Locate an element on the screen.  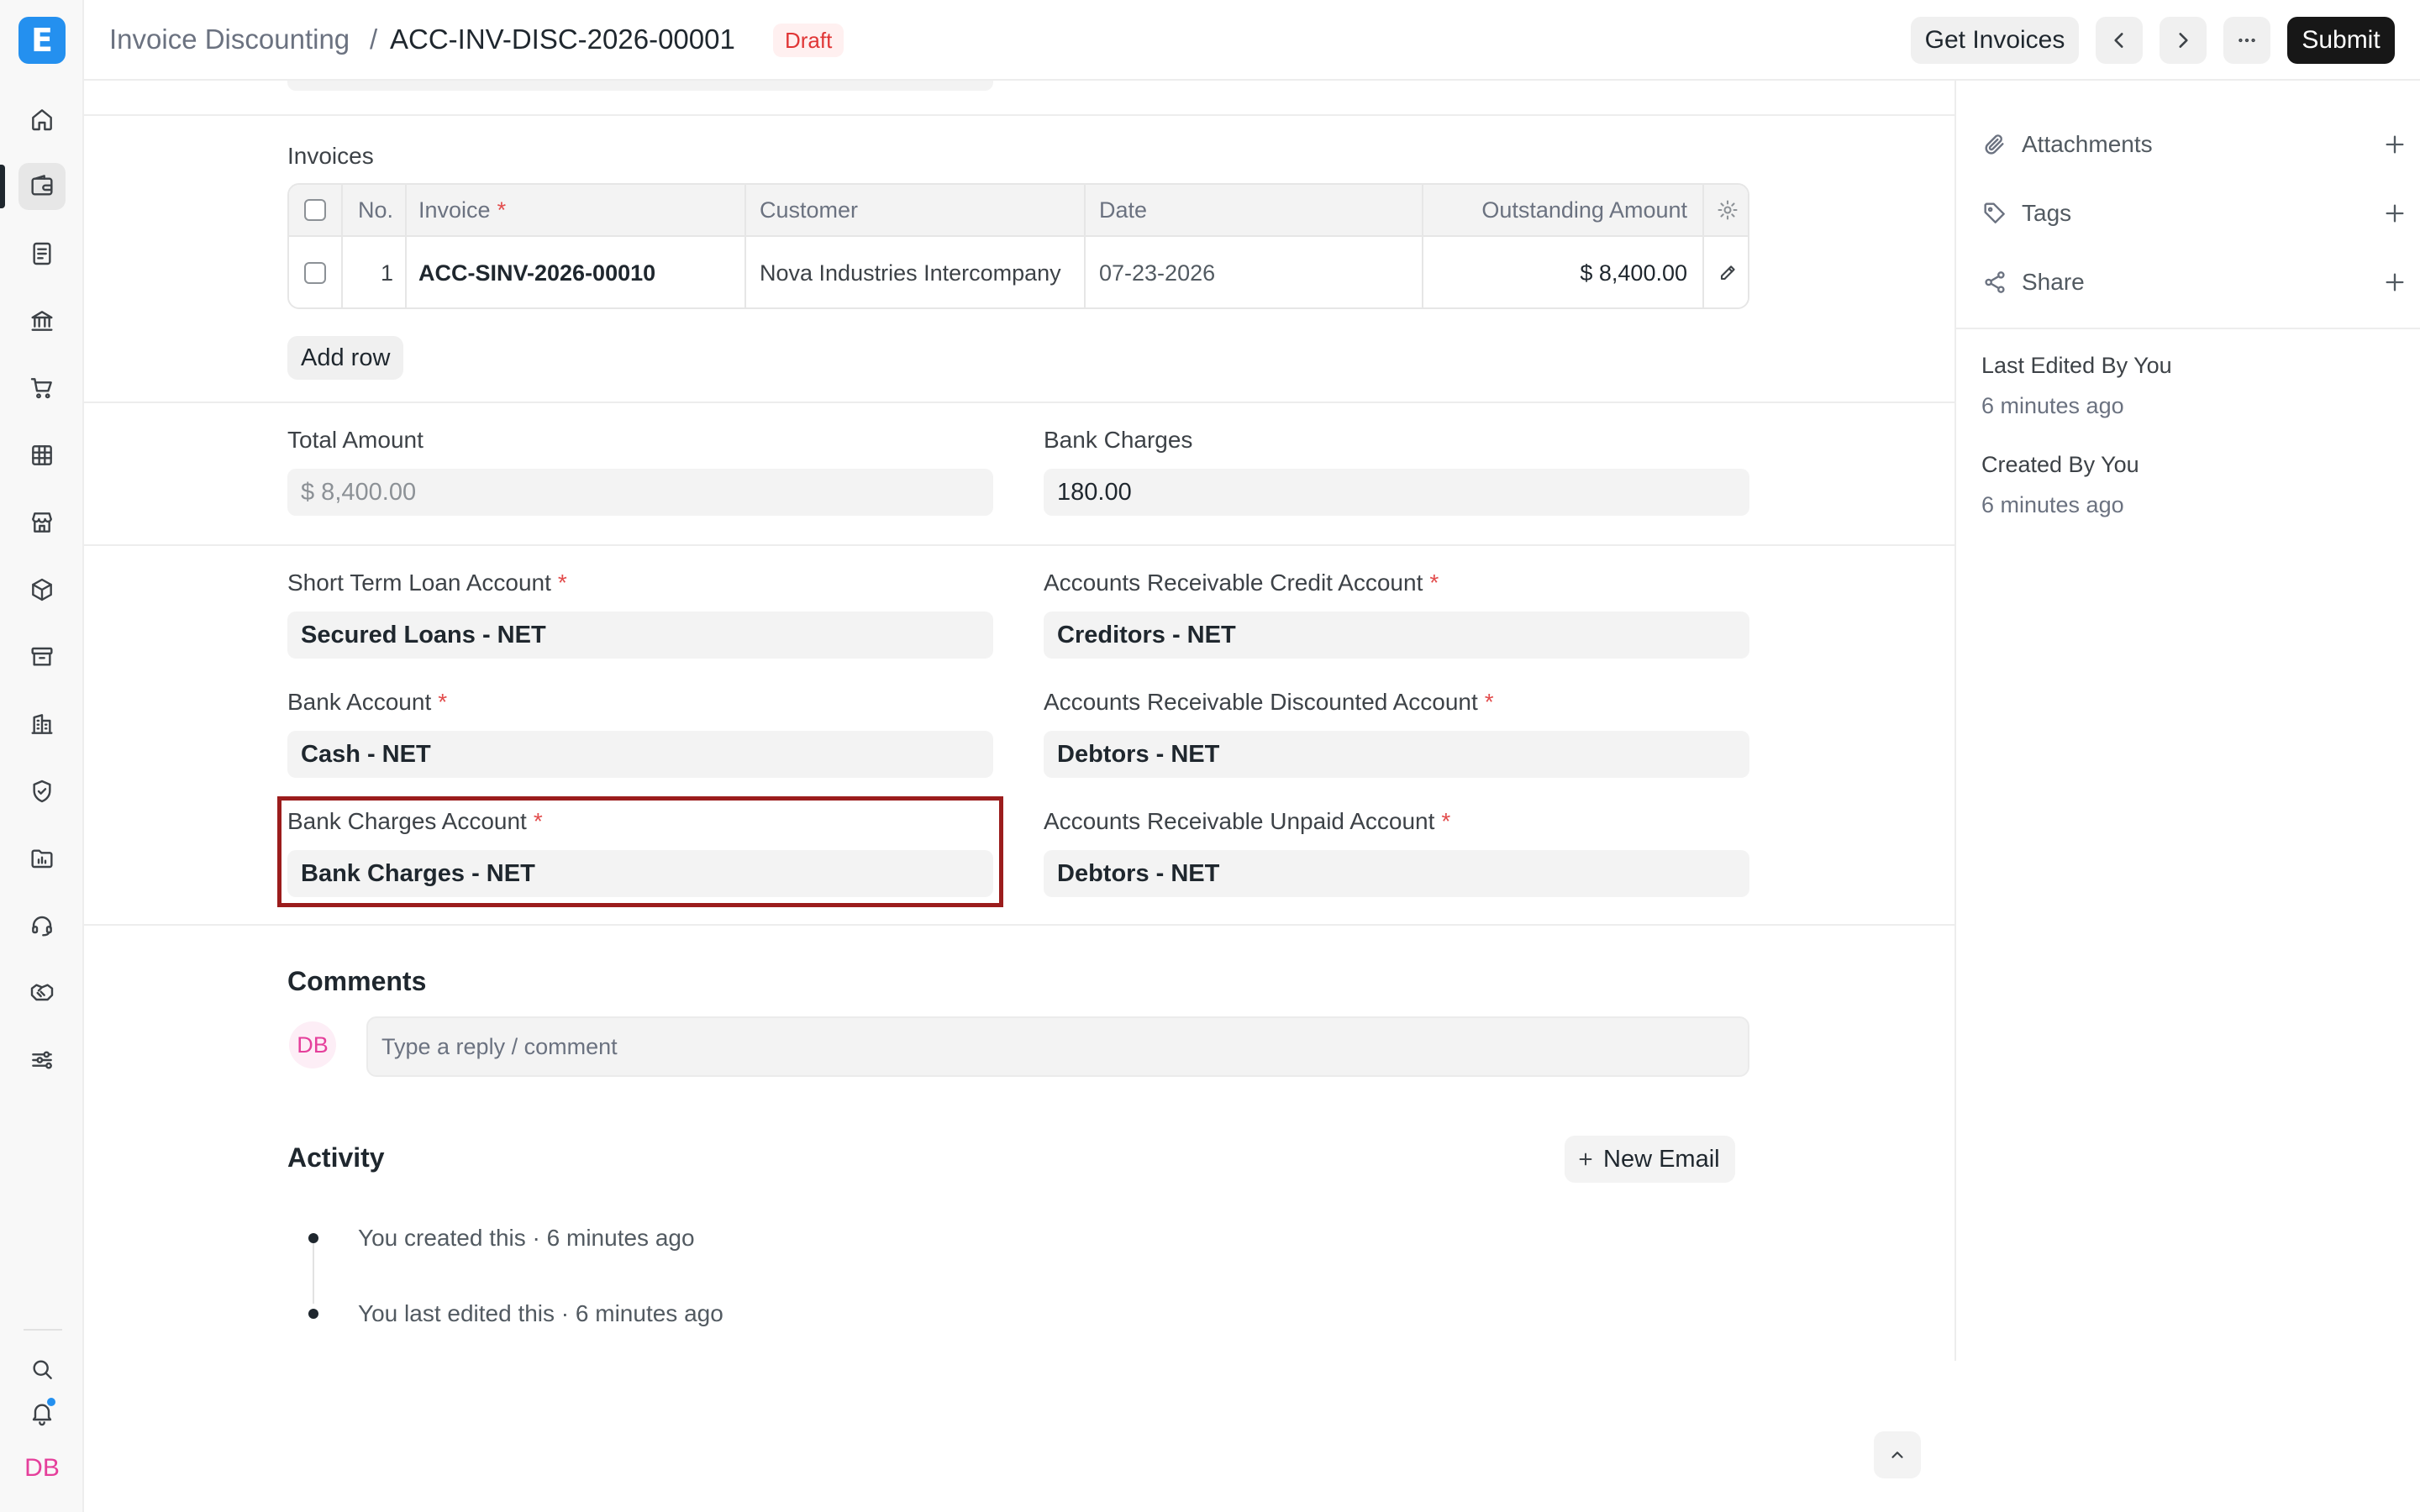
building-icon is located at coordinates (42, 724).